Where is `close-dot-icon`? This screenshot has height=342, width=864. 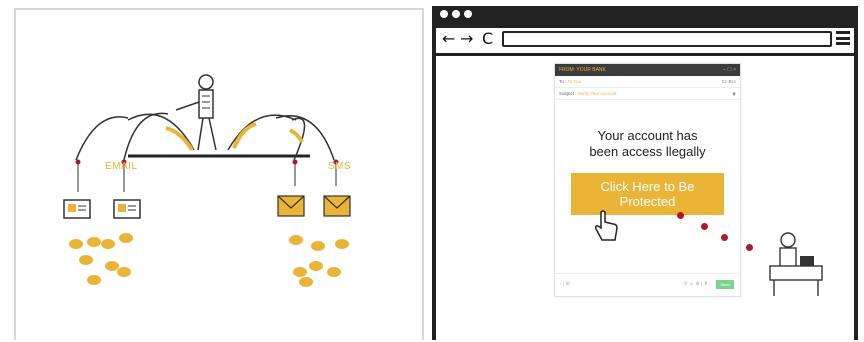 close-dot-icon is located at coordinates (444, 14).